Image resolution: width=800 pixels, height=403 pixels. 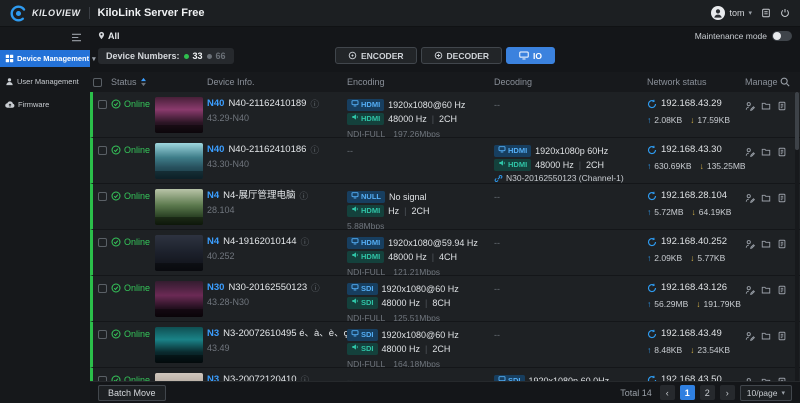 I want to click on sidebar-item-firmware: Firmware, so click(x=45, y=104).